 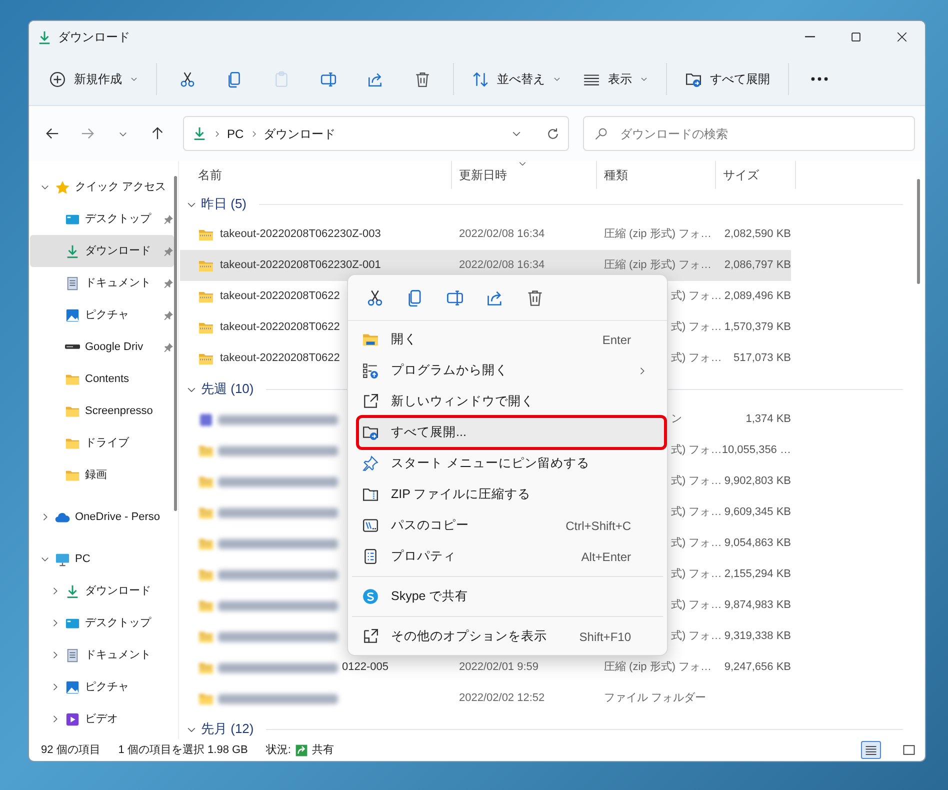 What do you see at coordinates (480, 79) in the screenshot?
I see `sort-arrows-icon` at bounding box center [480, 79].